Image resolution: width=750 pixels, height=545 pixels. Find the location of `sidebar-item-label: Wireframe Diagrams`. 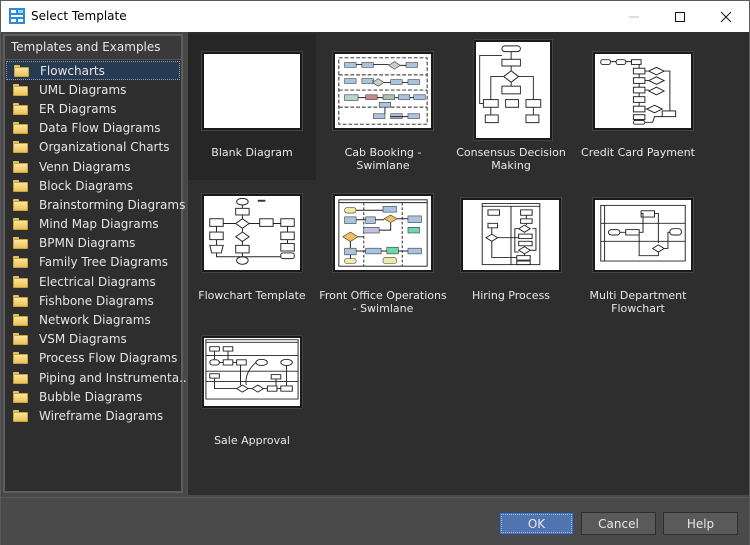

sidebar-item-label: Wireframe Diagrams is located at coordinates (101, 415).